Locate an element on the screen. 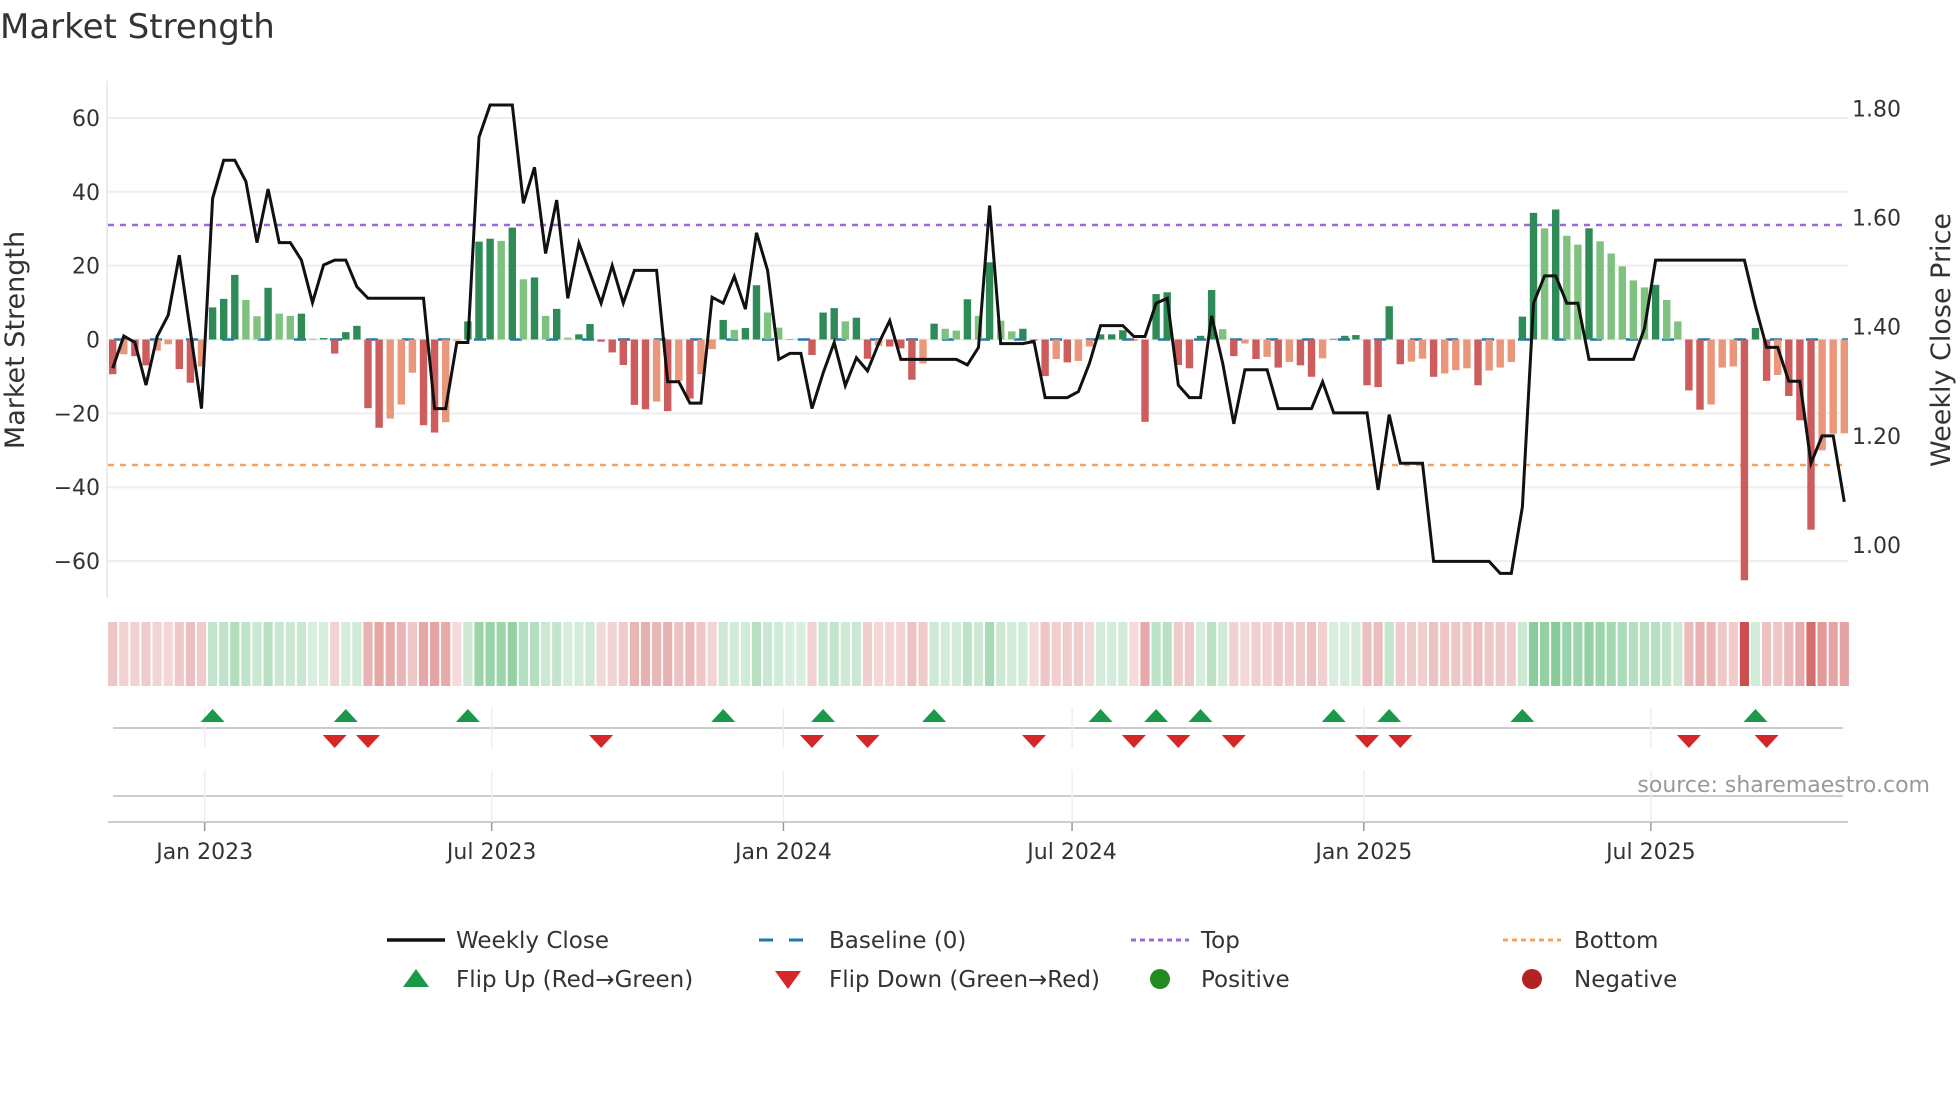 This screenshot has height=1102, width=1960. legend-label: Weekly Close is located at coordinates (532, 941).